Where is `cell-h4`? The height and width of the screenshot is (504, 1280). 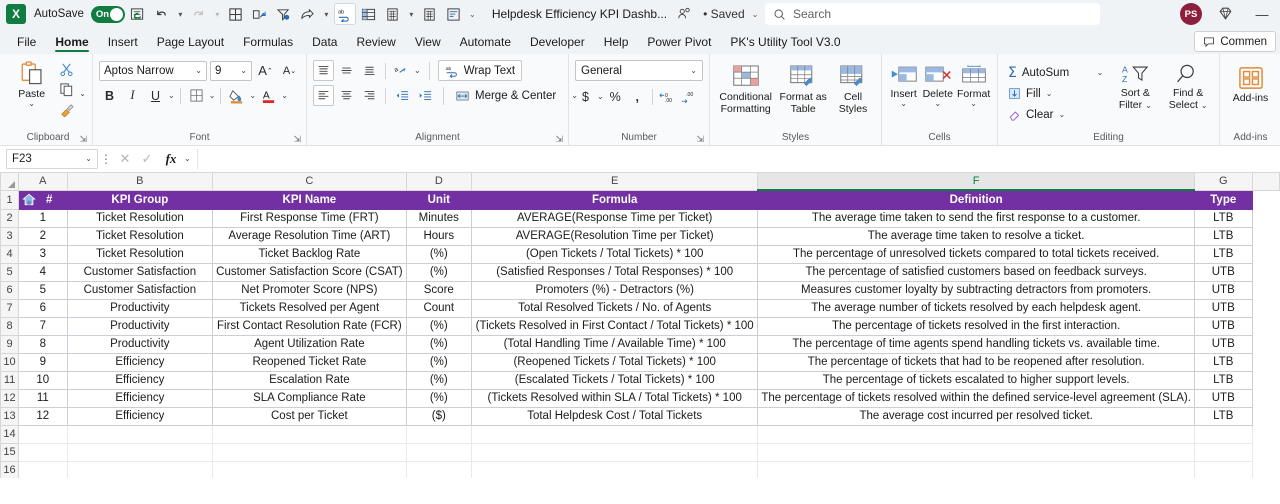 cell-h4 is located at coordinates (1265, 254).